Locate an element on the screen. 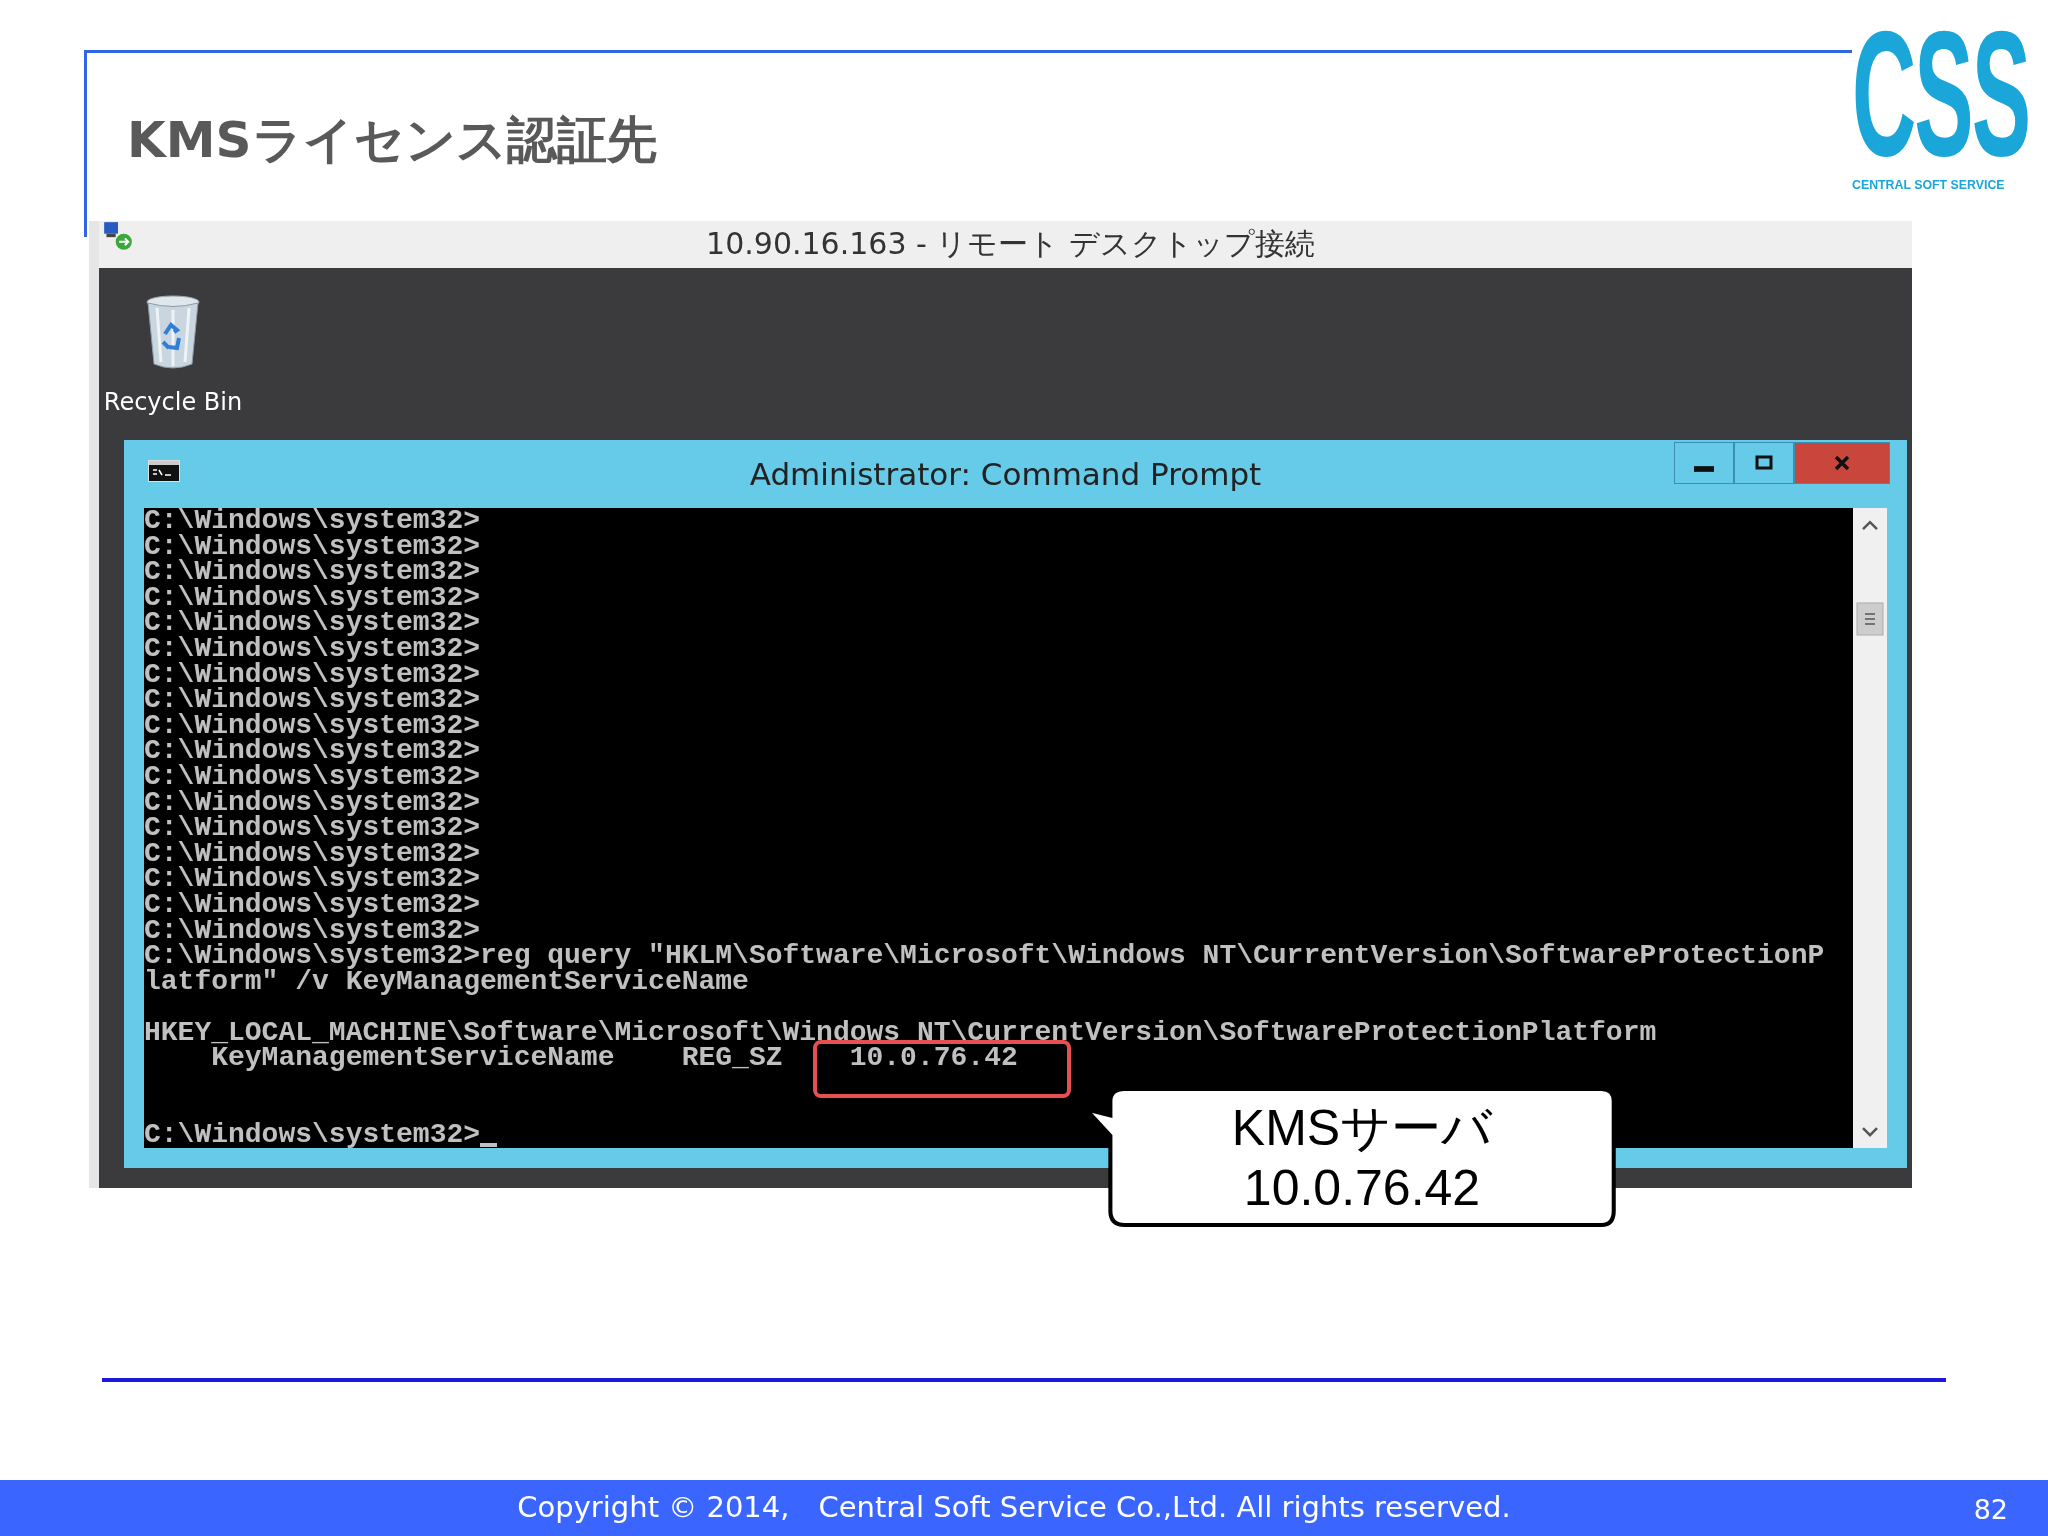 The image size is (2048, 1536). scrollbar is located at coordinates (1870, 828).